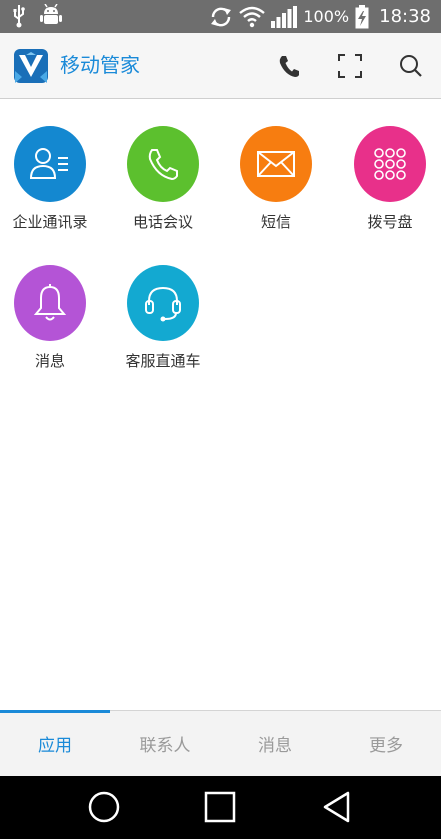 The height and width of the screenshot is (839, 441). What do you see at coordinates (163, 361) in the screenshot?
I see `app-label: 客服直通车` at bounding box center [163, 361].